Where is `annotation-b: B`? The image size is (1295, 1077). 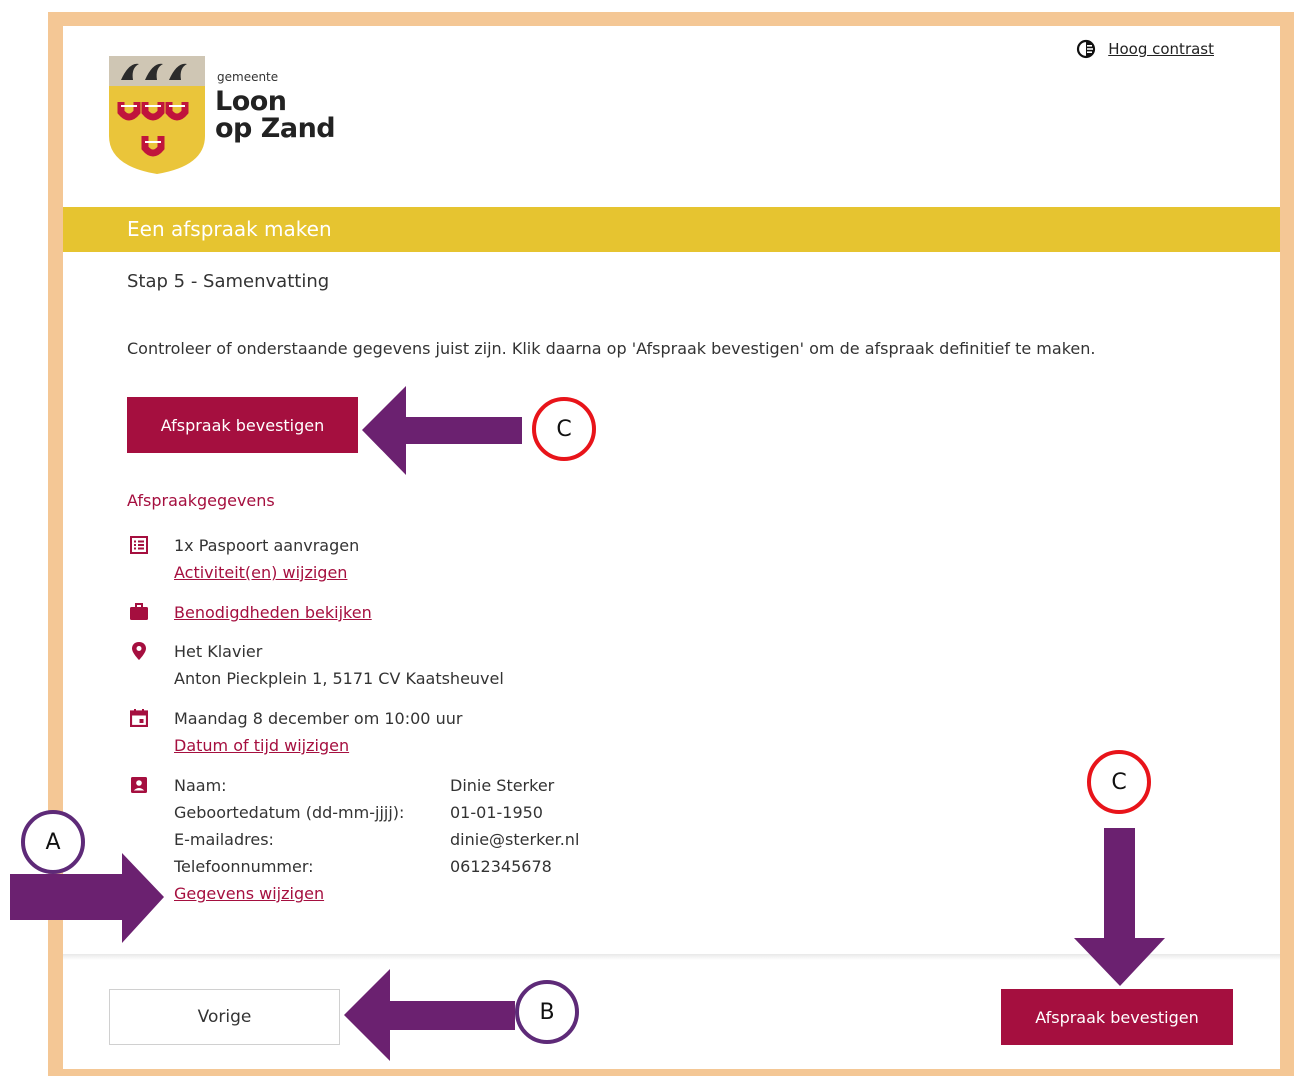
annotation-b: B is located at coordinates (547, 1012).